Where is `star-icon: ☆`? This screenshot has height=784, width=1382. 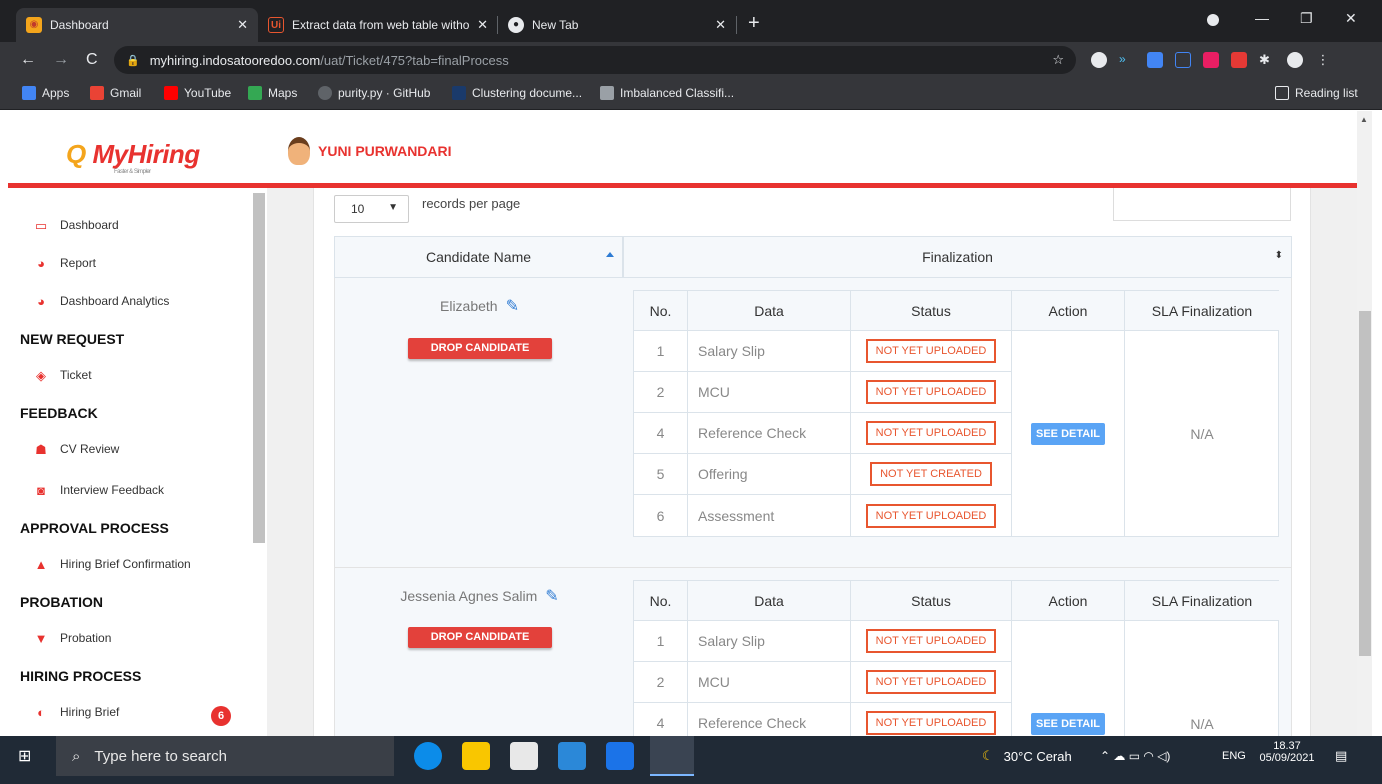 star-icon: ☆ is located at coordinates (1058, 60).